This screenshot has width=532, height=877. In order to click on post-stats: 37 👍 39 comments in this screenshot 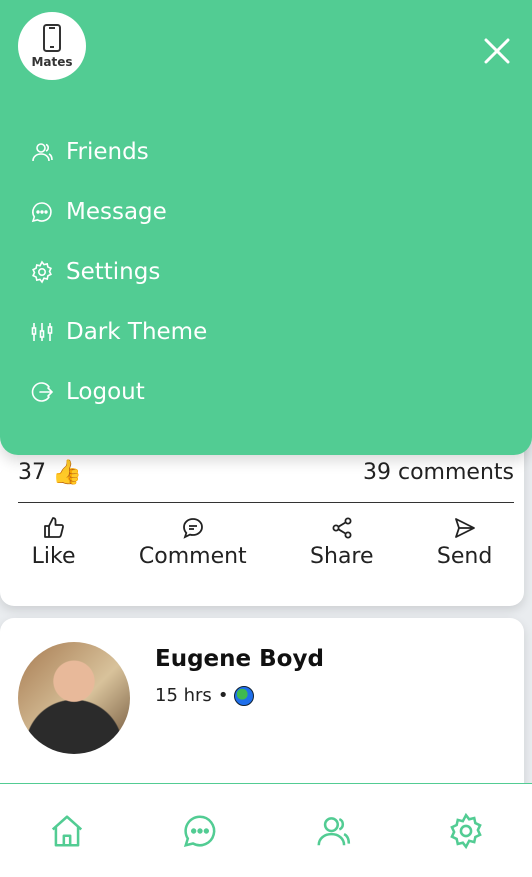, I will do `click(266, 472)`.